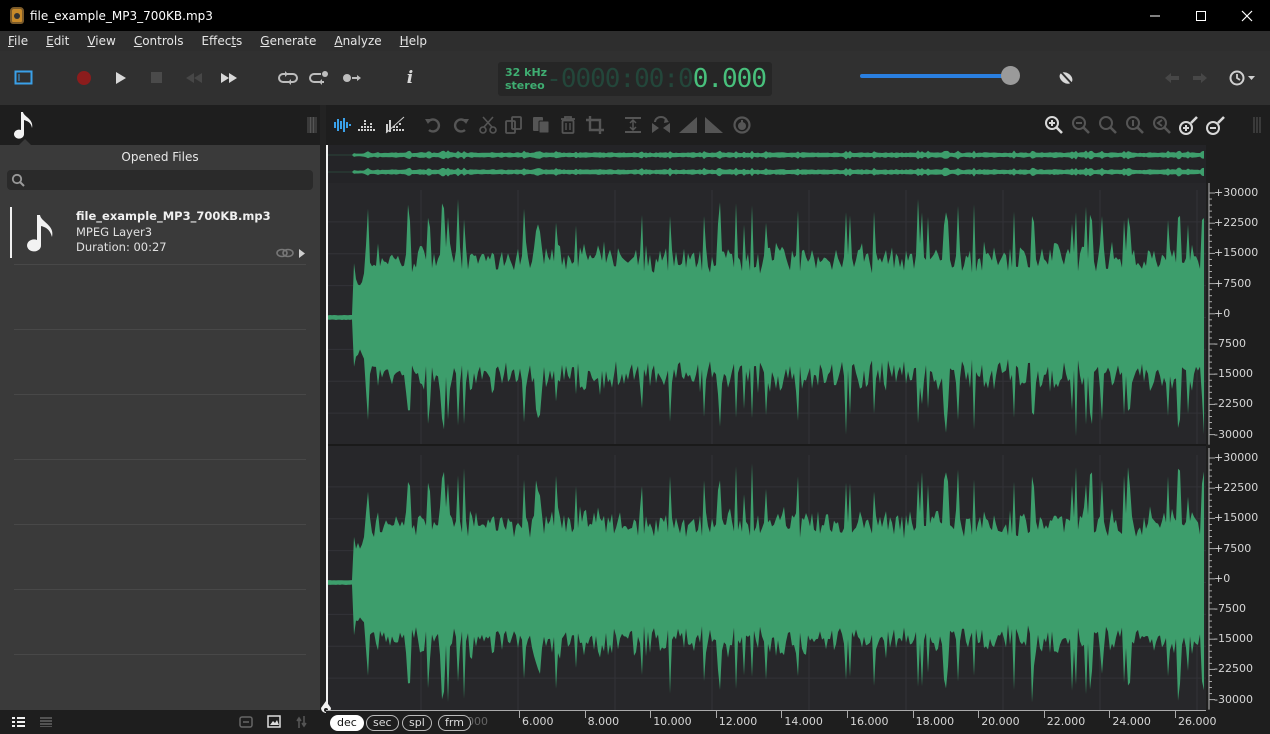 The width and height of the screenshot is (1270, 734). I want to click on music-note-icon, so click(25, 125).